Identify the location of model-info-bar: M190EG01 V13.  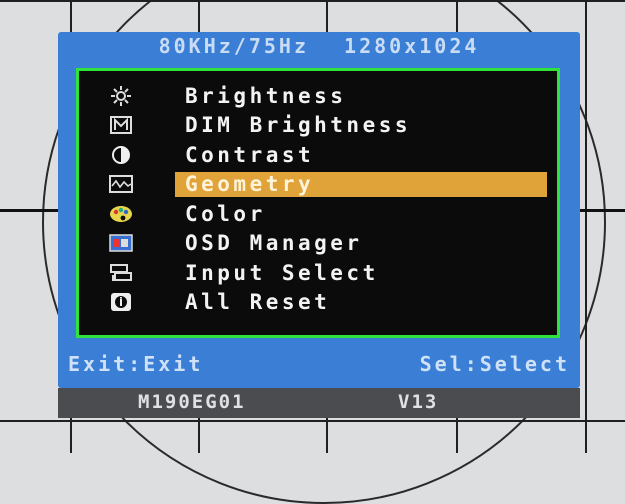
(319, 403).